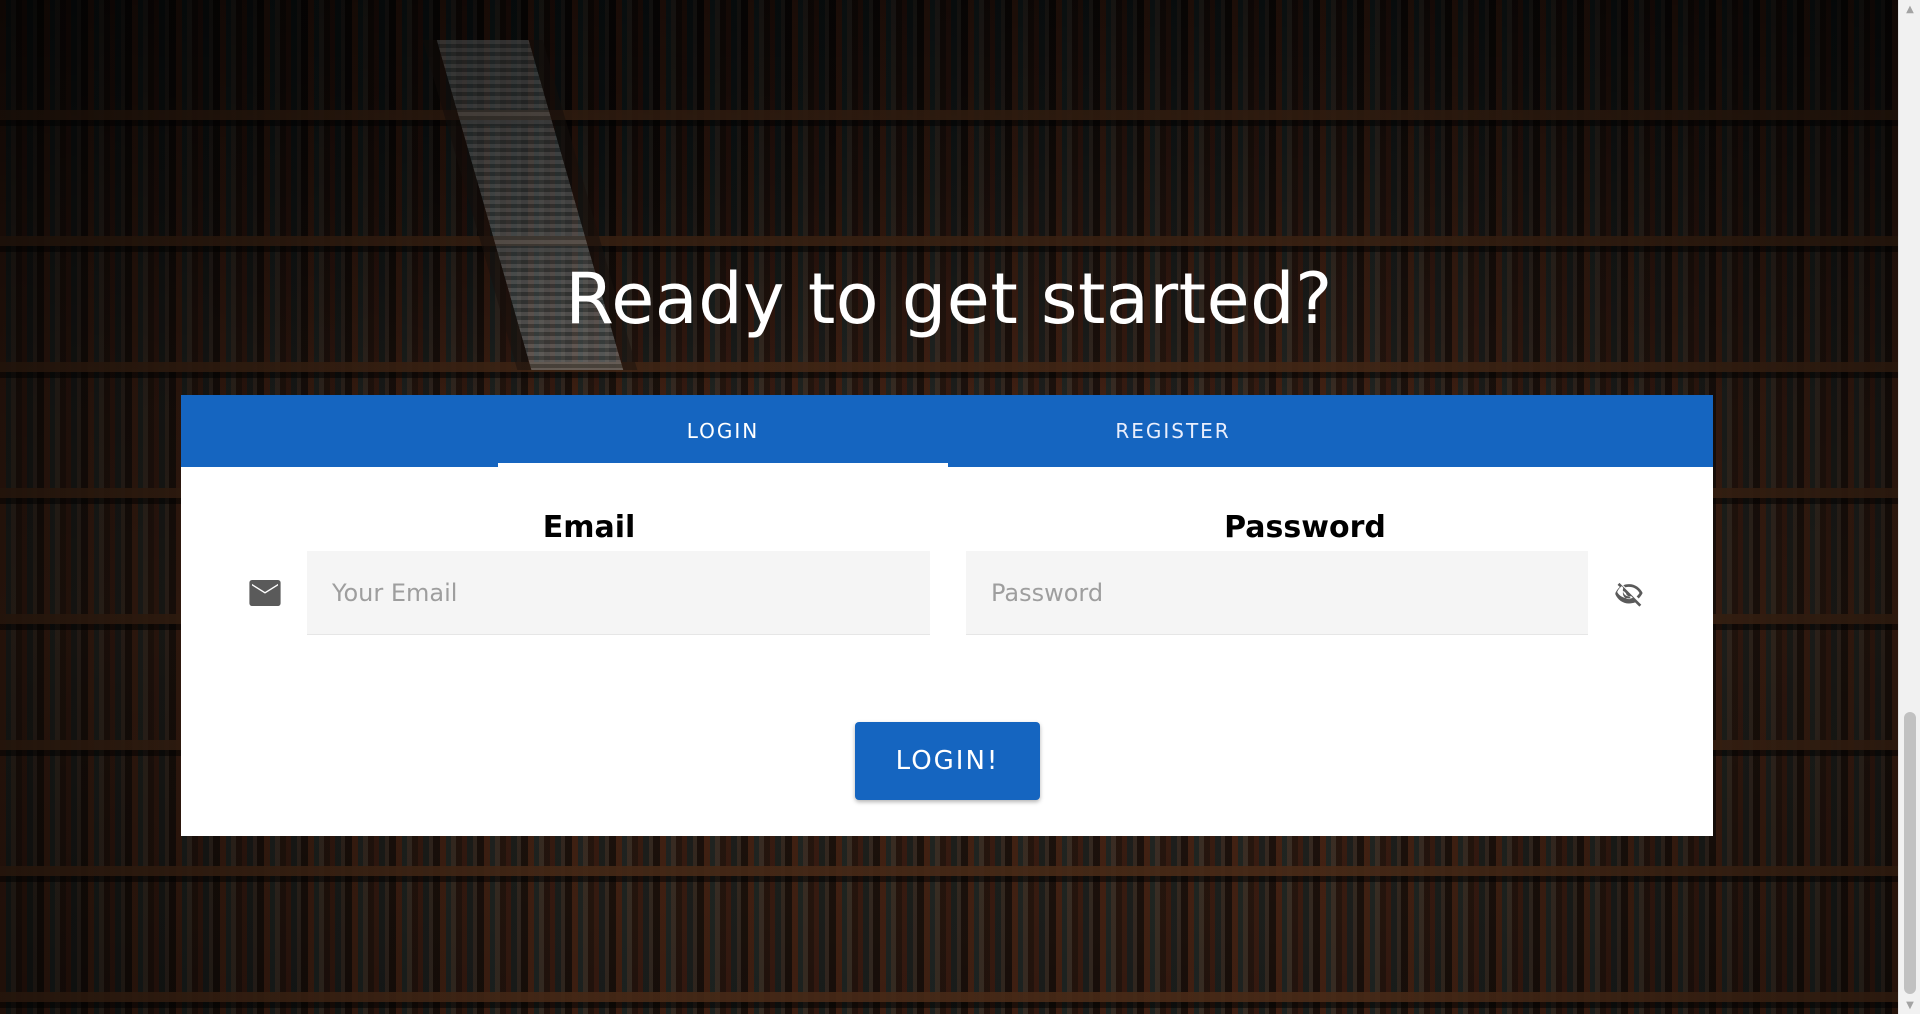 This screenshot has height=1014, width=1920. What do you see at coordinates (1277, 593) in the screenshot?
I see `password-input` at bounding box center [1277, 593].